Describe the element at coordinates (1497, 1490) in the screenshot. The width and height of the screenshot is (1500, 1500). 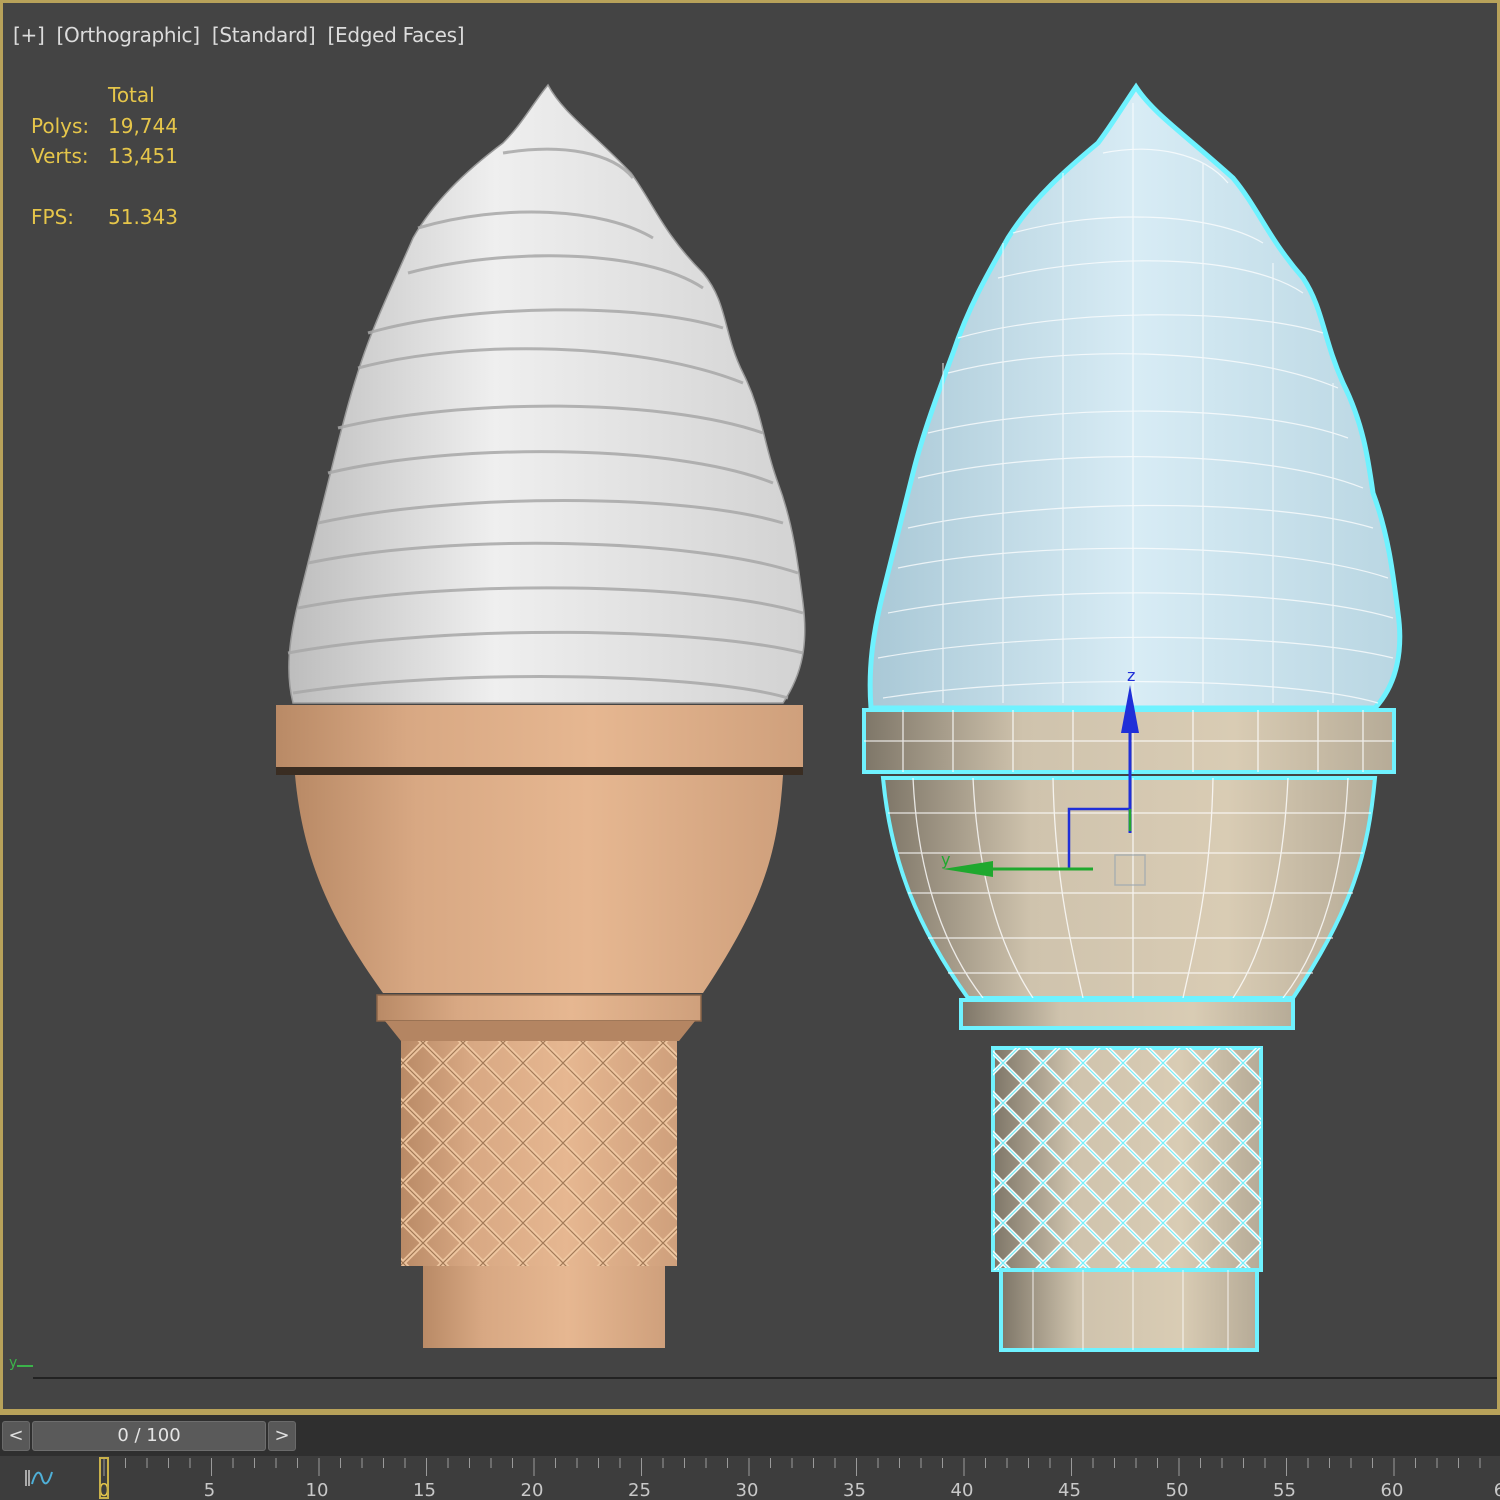
I see `ruler-tick-label: 6` at that location.